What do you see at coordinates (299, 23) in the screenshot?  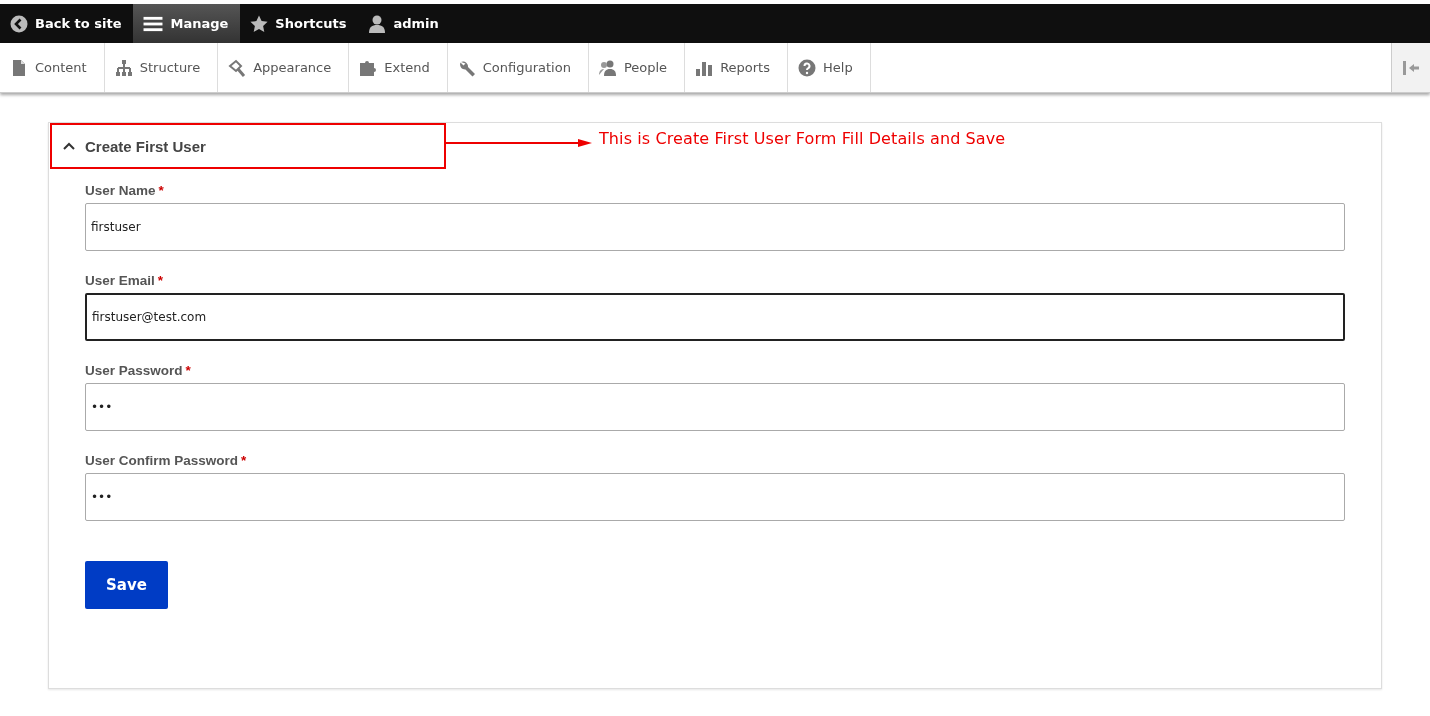 I see `toolbar-tab: Shortcuts` at bounding box center [299, 23].